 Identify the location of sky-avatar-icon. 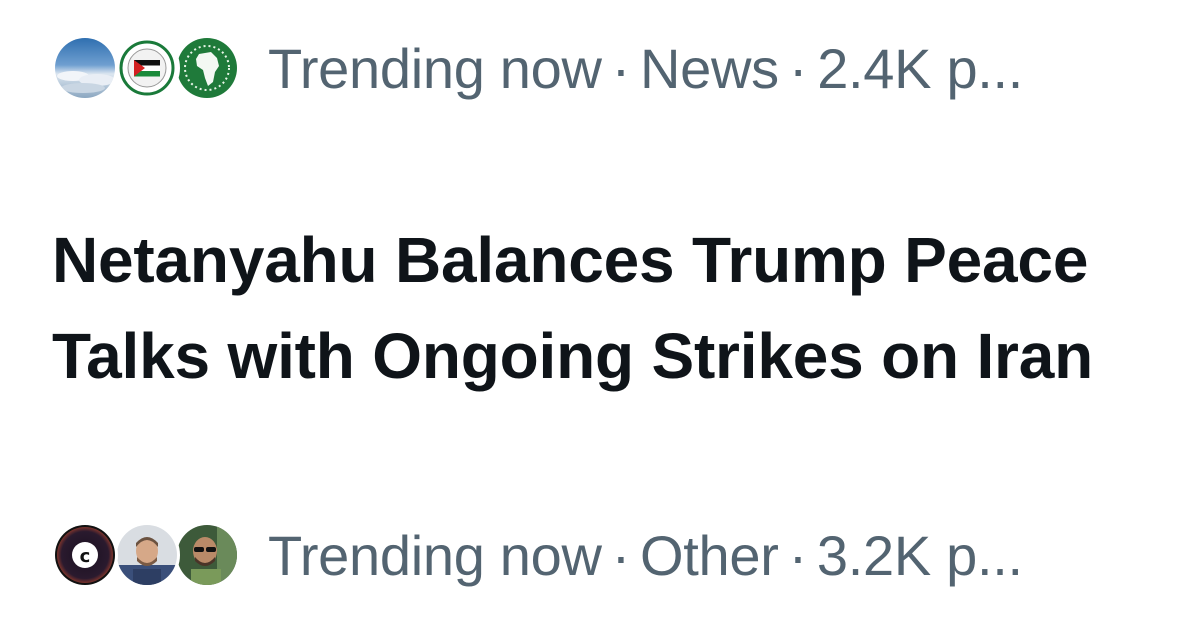
(85, 68).